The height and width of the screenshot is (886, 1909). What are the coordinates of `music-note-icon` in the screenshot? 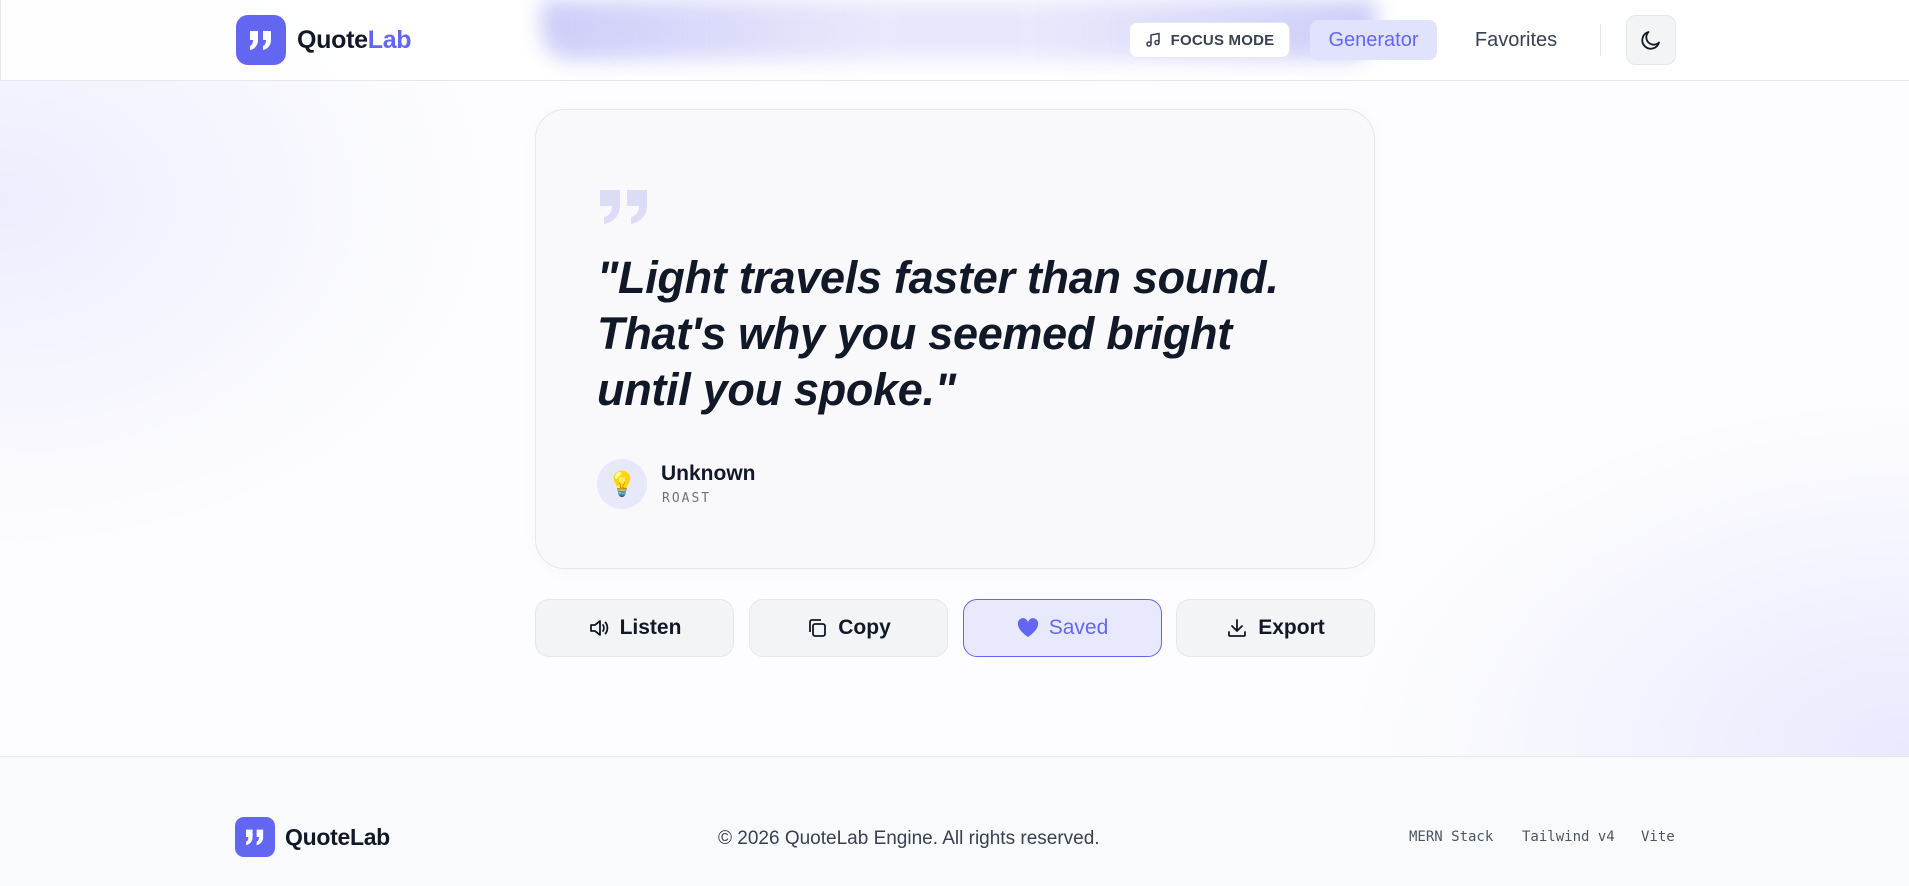 It's located at (1152, 39).